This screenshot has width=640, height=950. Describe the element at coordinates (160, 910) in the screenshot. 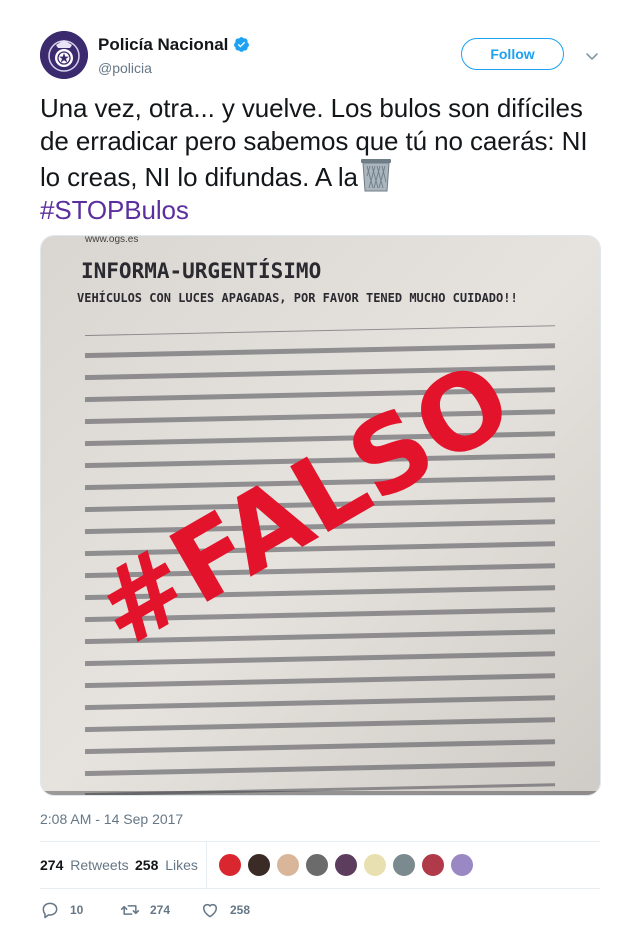

I see `retweet-count: 274` at that location.